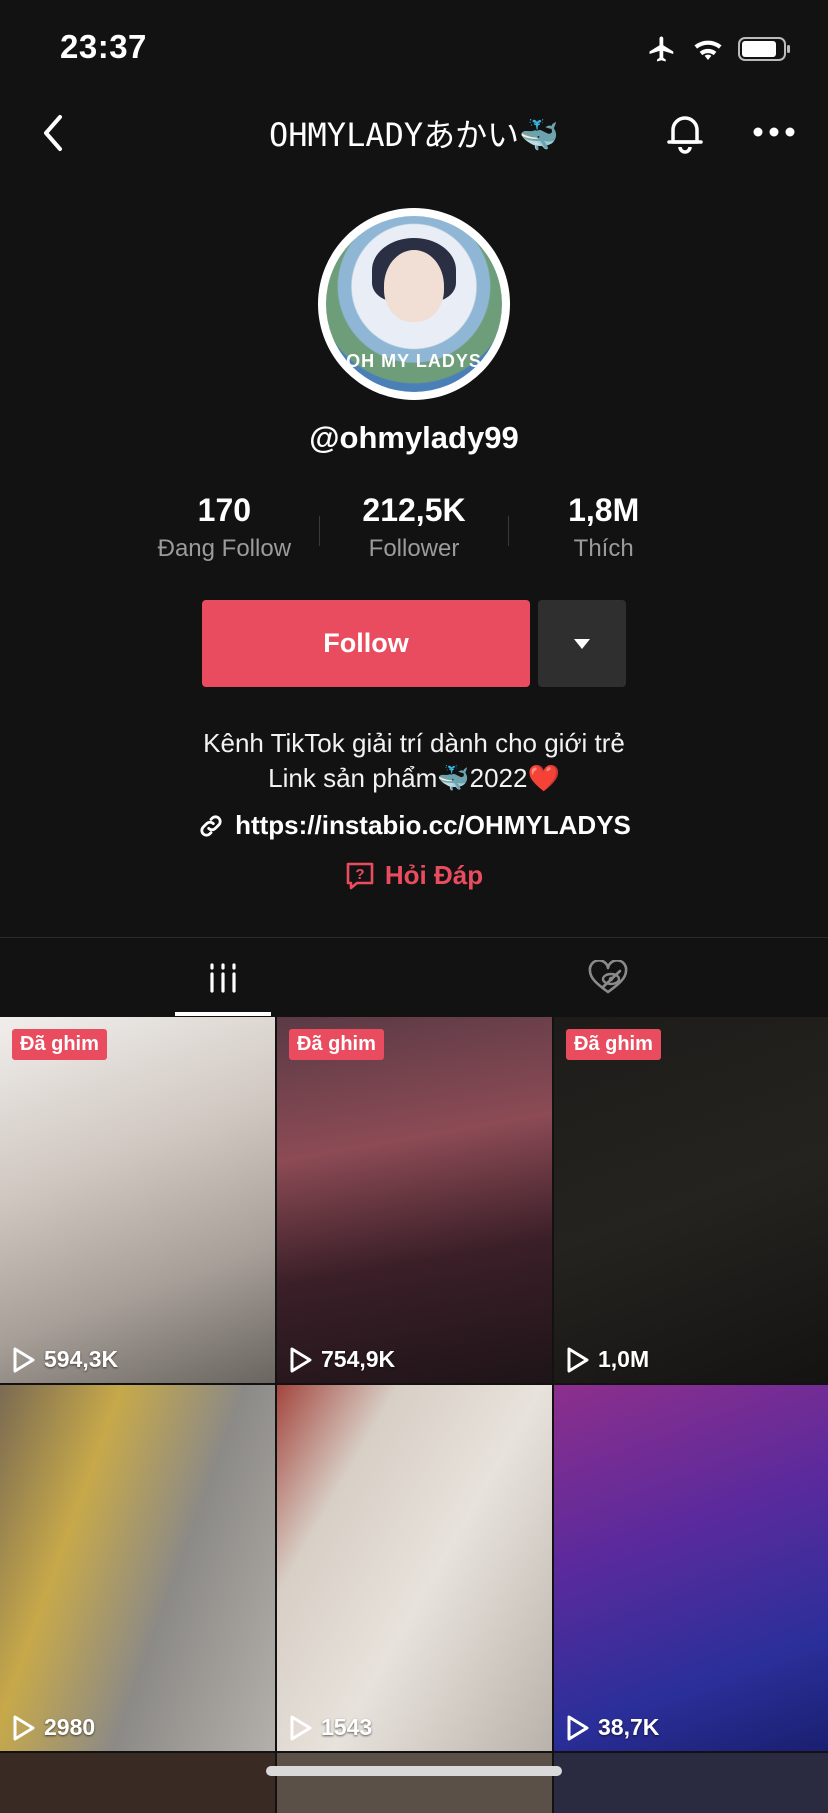 The height and width of the screenshot is (1813, 828). I want to click on bell-icon, so click(685, 135).